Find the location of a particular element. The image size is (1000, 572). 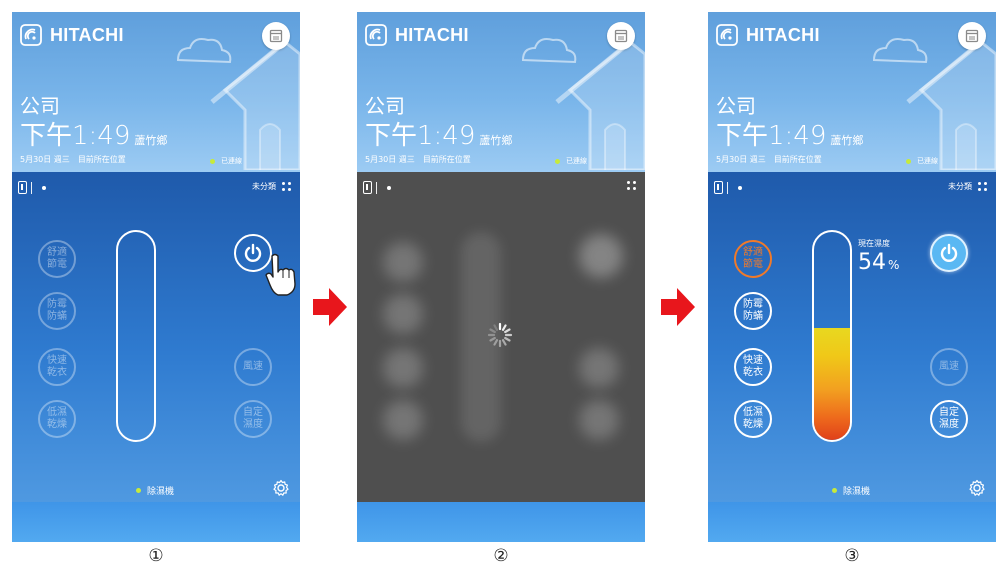

hand-pointer-icon is located at coordinates (280, 274).